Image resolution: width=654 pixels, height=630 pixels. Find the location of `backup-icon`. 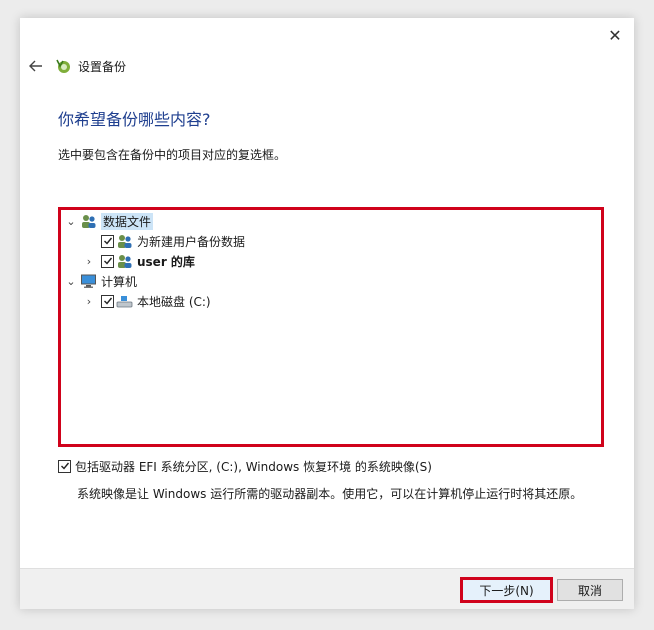

backup-icon is located at coordinates (63, 66).